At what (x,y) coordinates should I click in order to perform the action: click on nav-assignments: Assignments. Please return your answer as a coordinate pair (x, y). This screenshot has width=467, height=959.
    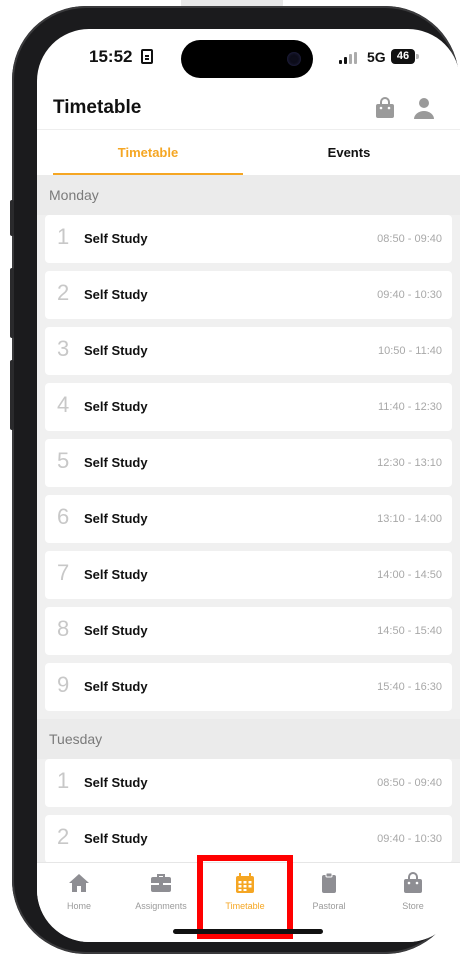
    Looking at the image, I should click on (161, 894).